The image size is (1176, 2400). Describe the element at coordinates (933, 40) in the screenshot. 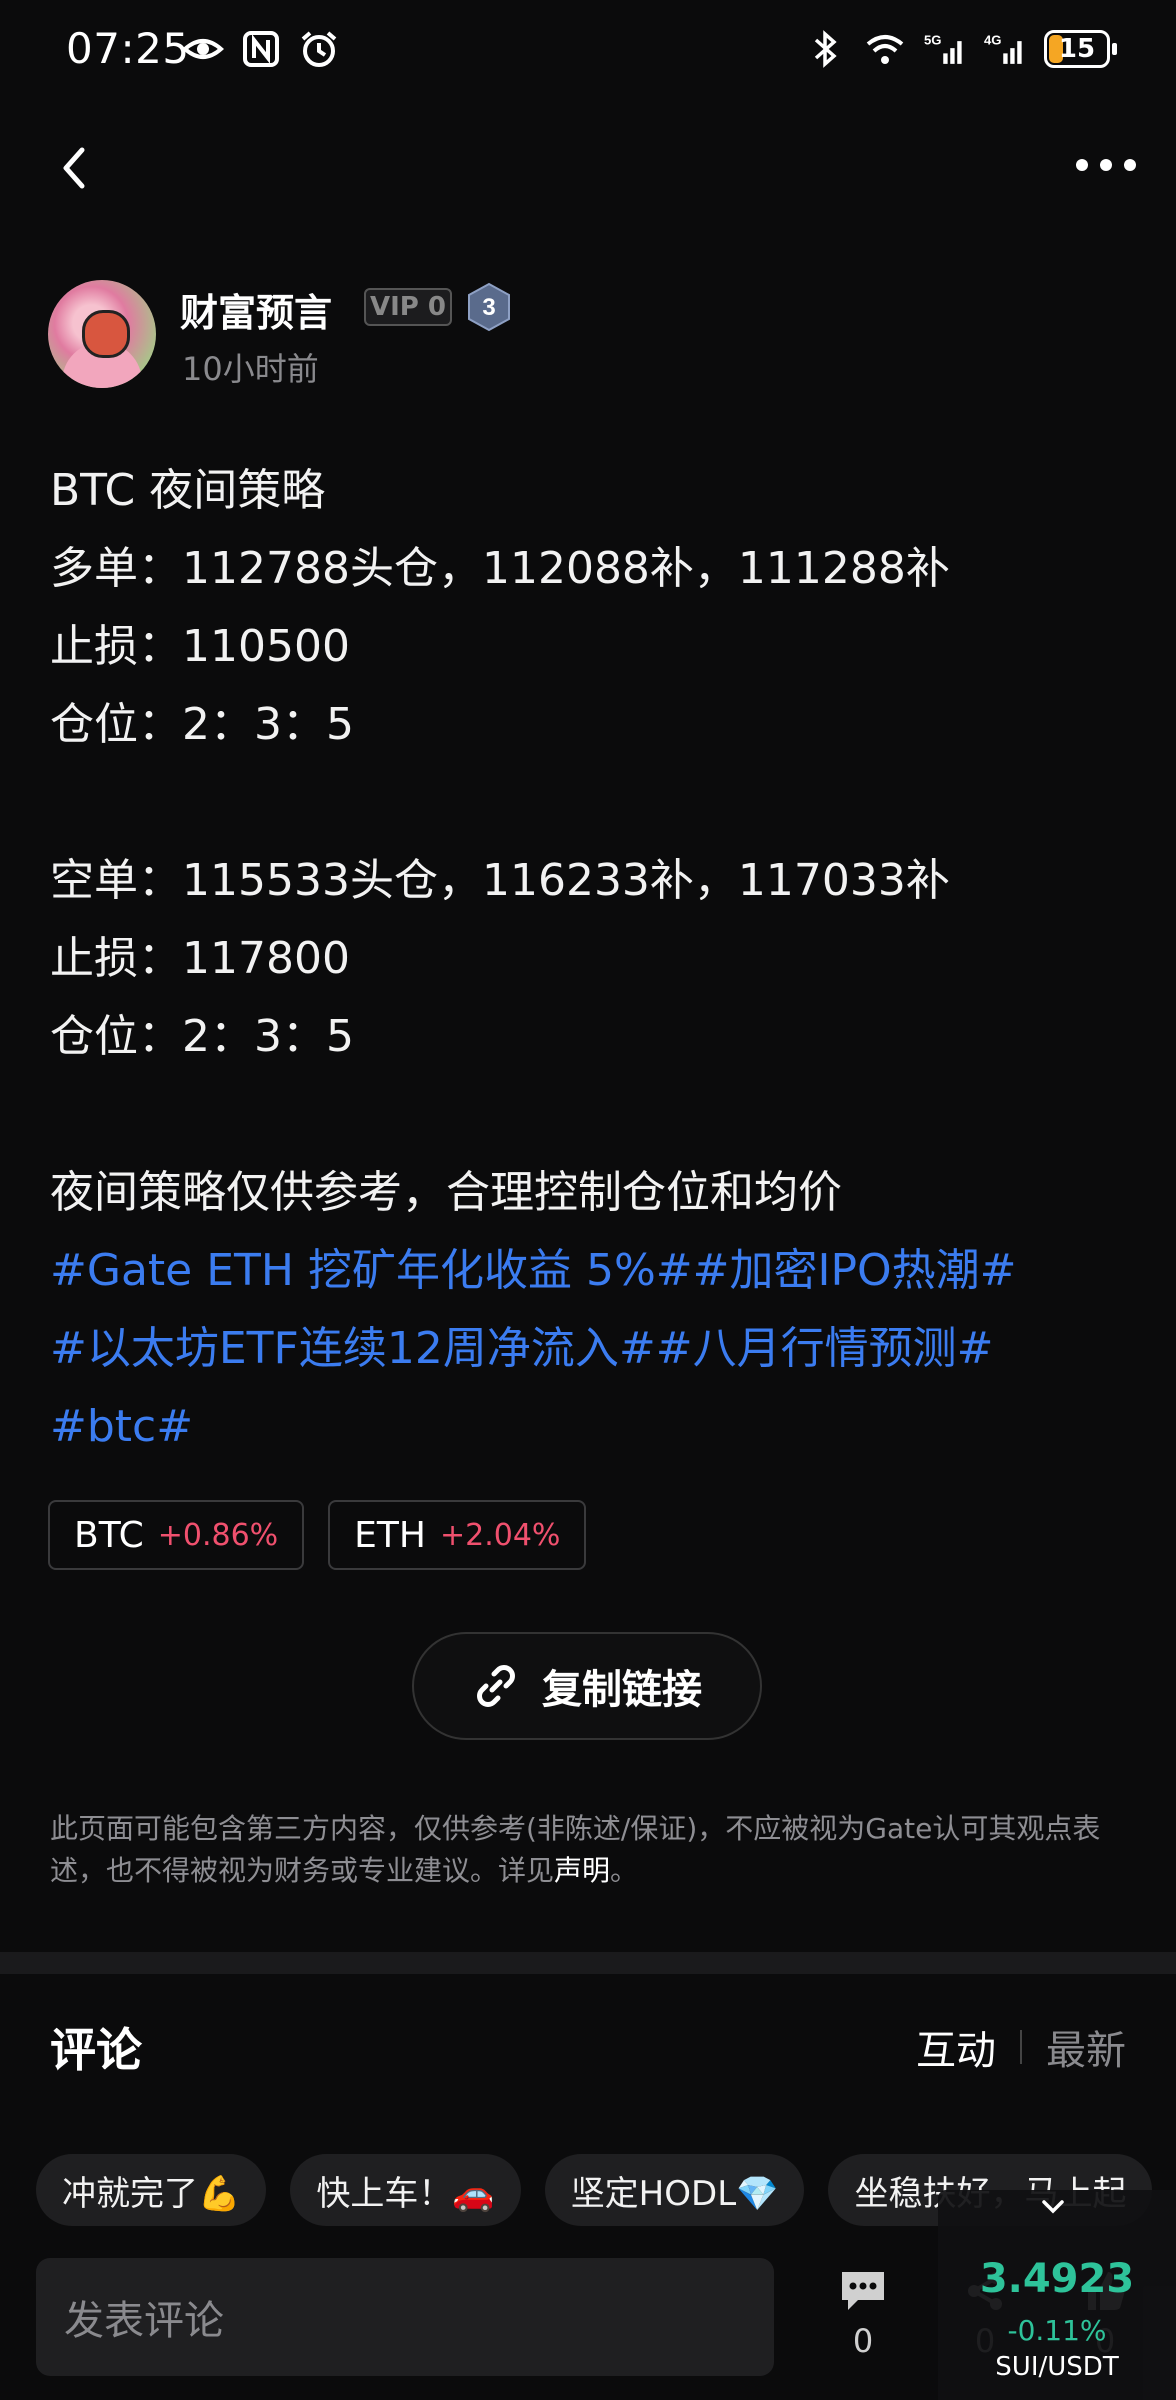

I see `svg-text: 5G` at that location.